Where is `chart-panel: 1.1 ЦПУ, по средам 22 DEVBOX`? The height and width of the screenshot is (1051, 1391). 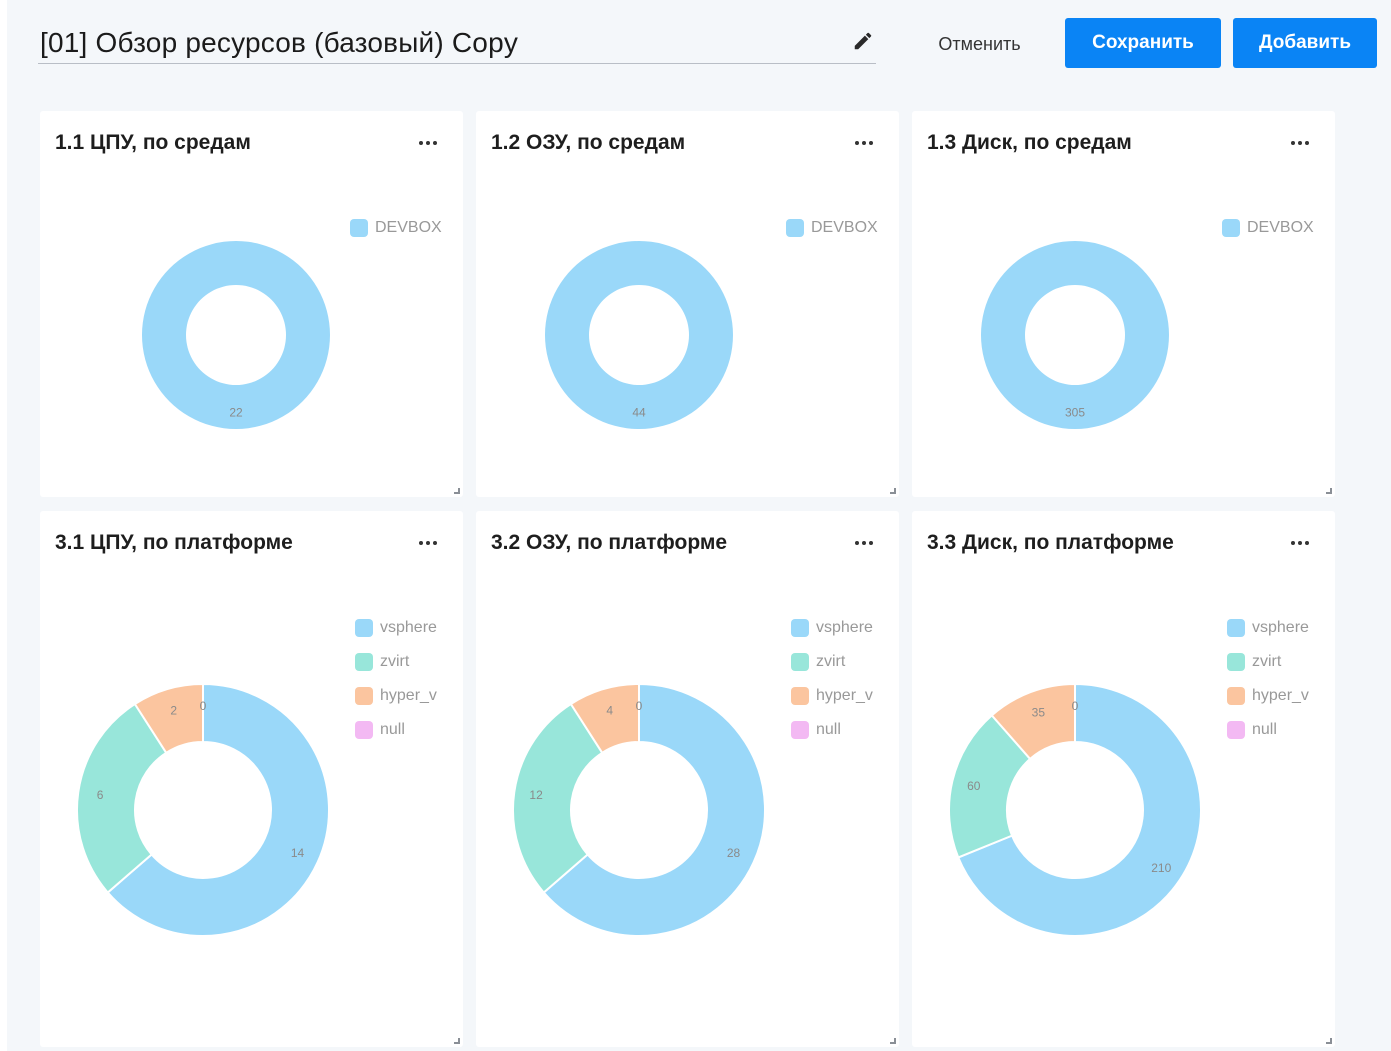 chart-panel: 1.1 ЦПУ, по средам 22 DEVBOX is located at coordinates (251, 304).